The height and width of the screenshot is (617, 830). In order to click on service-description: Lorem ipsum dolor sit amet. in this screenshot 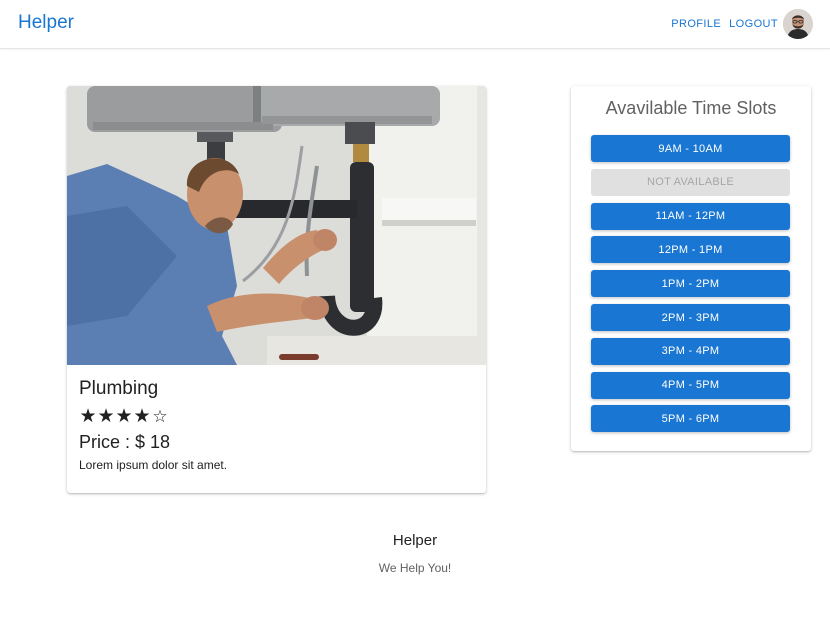, I will do `click(153, 465)`.